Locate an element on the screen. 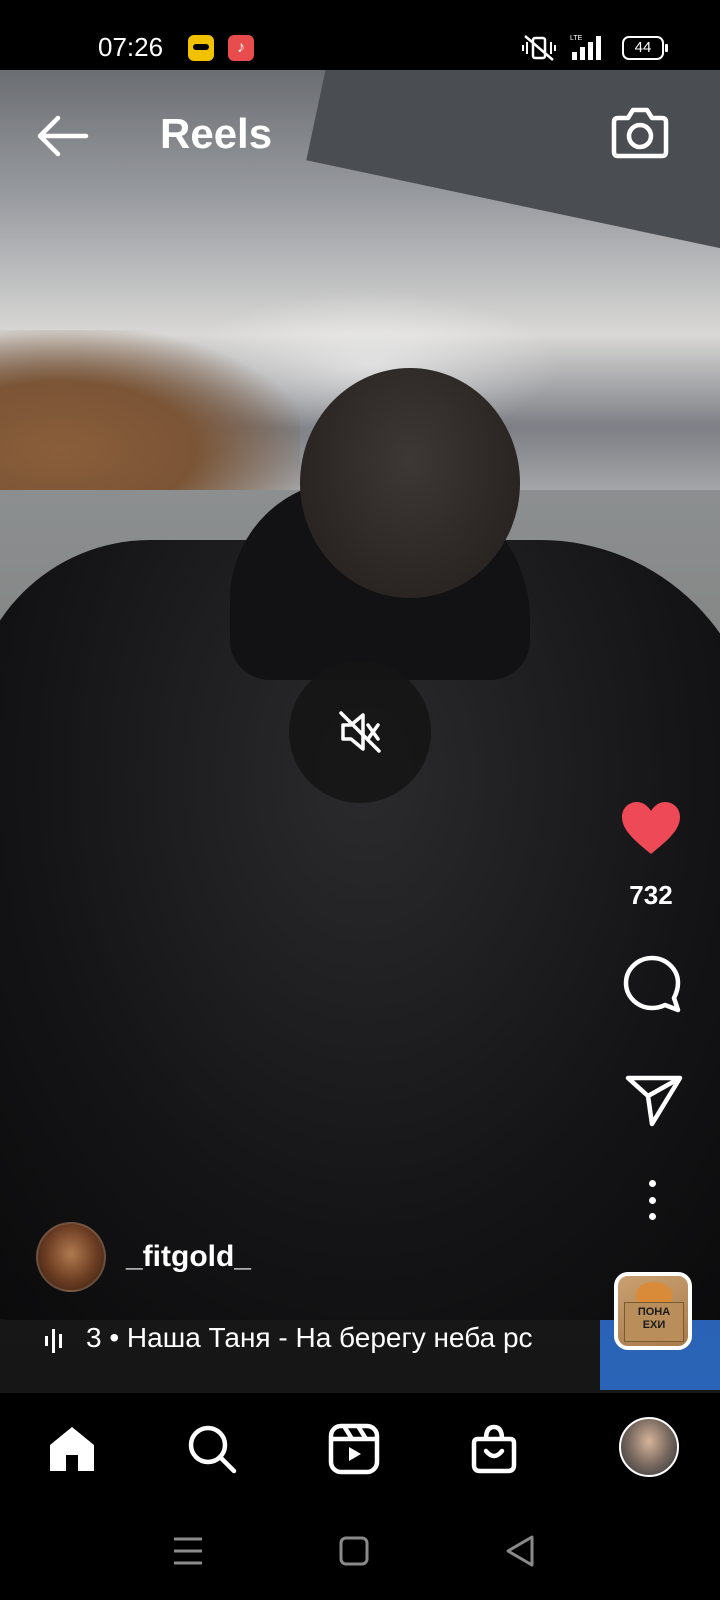 This screenshot has width=720, height=1600. signal-icon: LTE is located at coordinates (585, 47).